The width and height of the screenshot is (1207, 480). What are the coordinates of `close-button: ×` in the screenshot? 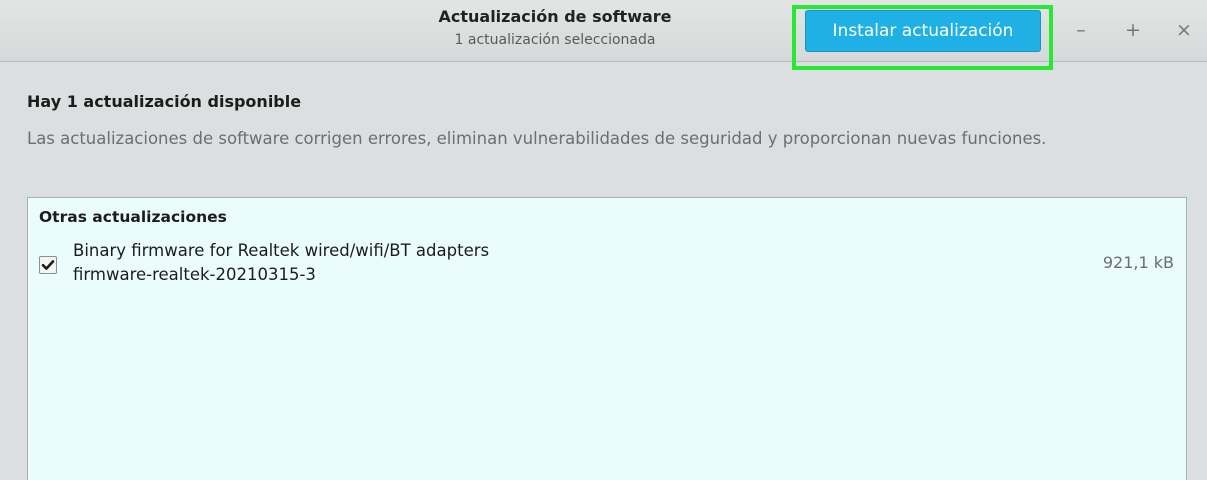 It's located at (1184, 30).